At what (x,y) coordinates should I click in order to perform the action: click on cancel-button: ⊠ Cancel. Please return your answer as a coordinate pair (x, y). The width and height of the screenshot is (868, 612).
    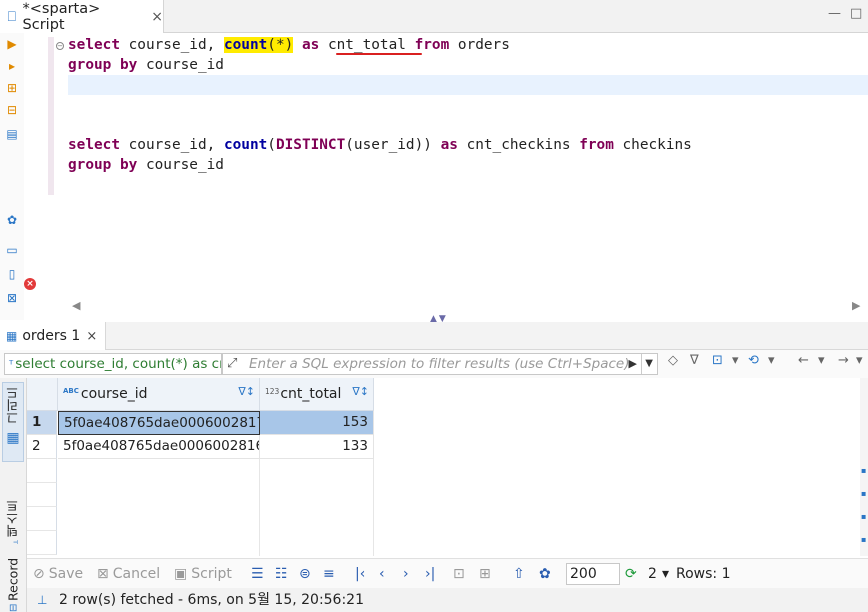
    Looking at the image, I should click on (128, 574).